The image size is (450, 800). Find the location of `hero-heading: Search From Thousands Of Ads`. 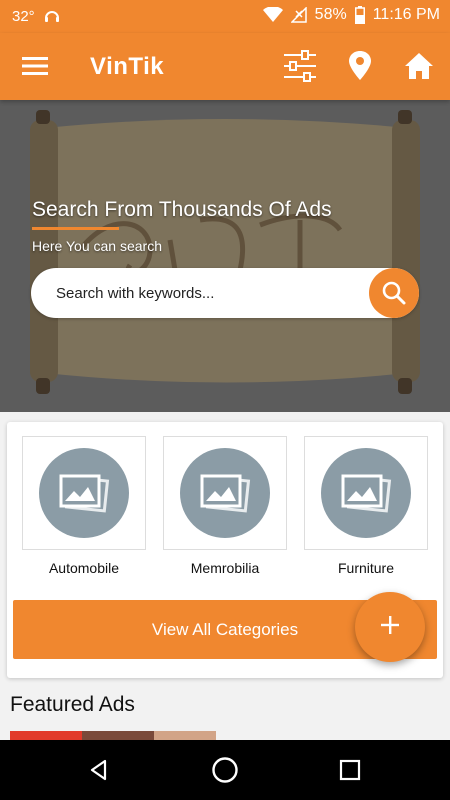

hero-heading: Search From Thousands Of Ads is located at coordinates (182, 209).